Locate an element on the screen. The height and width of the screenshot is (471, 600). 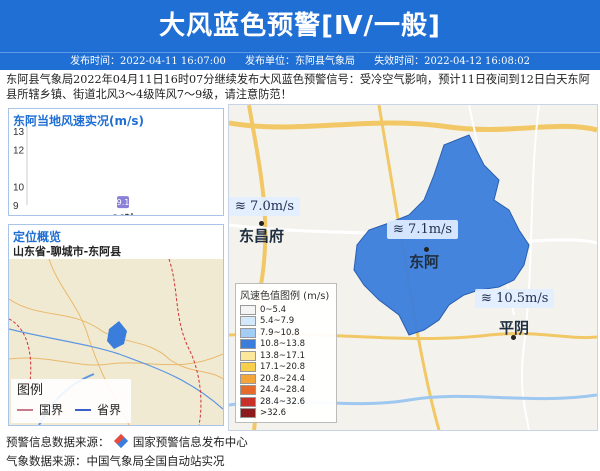
weather-source-line: 气象数据来源：中国气象局全国自动站实况 is located at coordinates (115, 461).